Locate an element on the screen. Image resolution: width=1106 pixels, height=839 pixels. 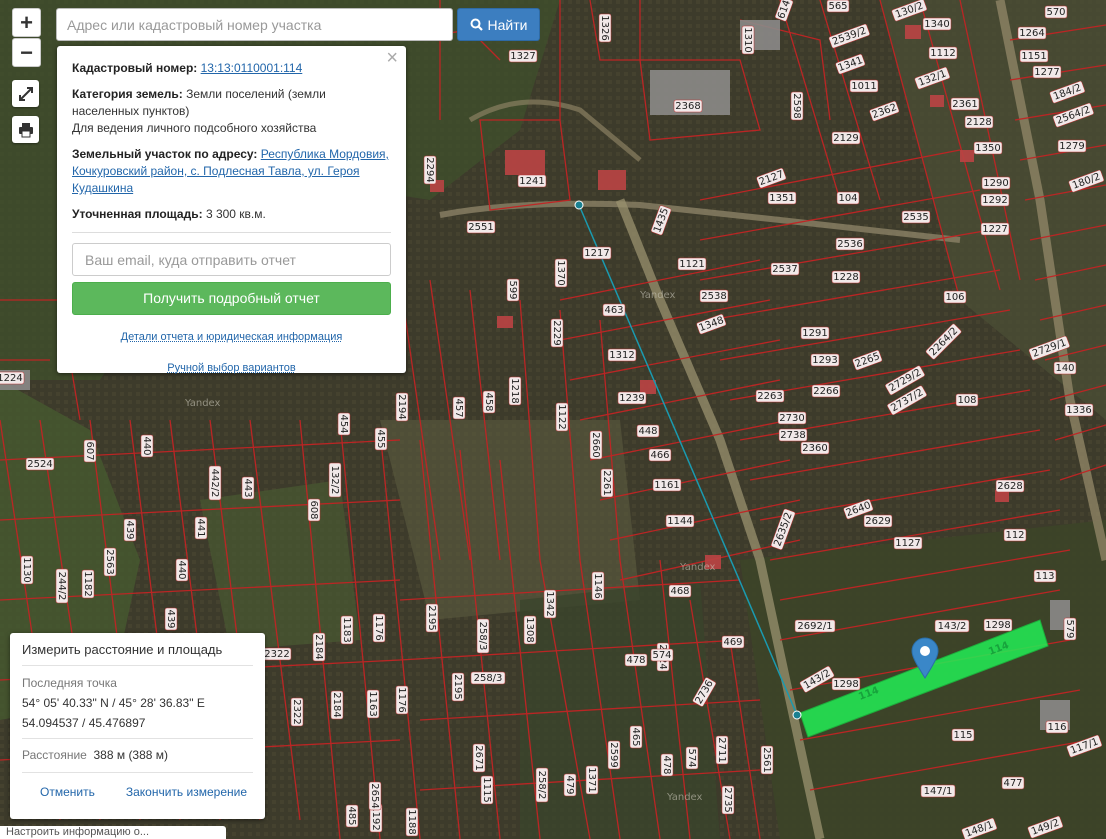
svg-text: 258/2 is located at coordinates (541, 785).